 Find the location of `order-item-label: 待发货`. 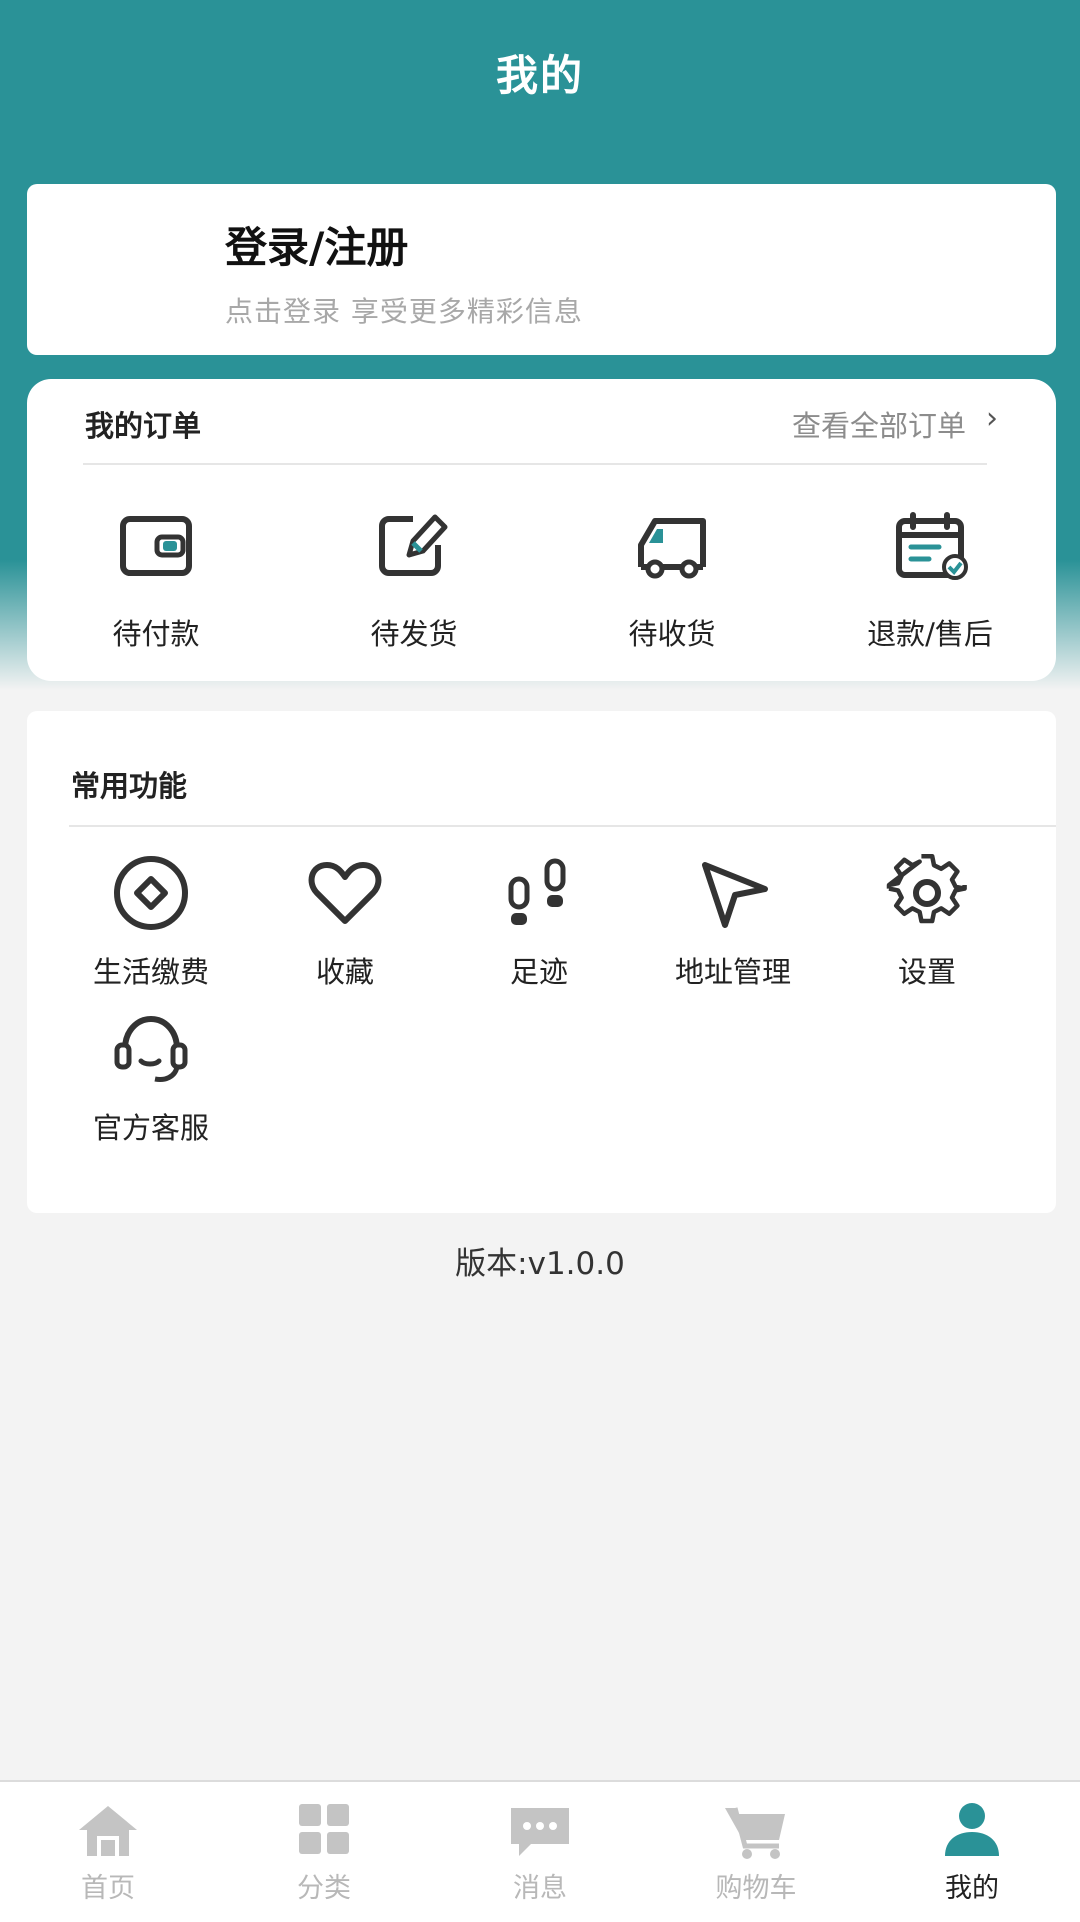

order-item-label: 待发货 is located at coordinates (414, 634).